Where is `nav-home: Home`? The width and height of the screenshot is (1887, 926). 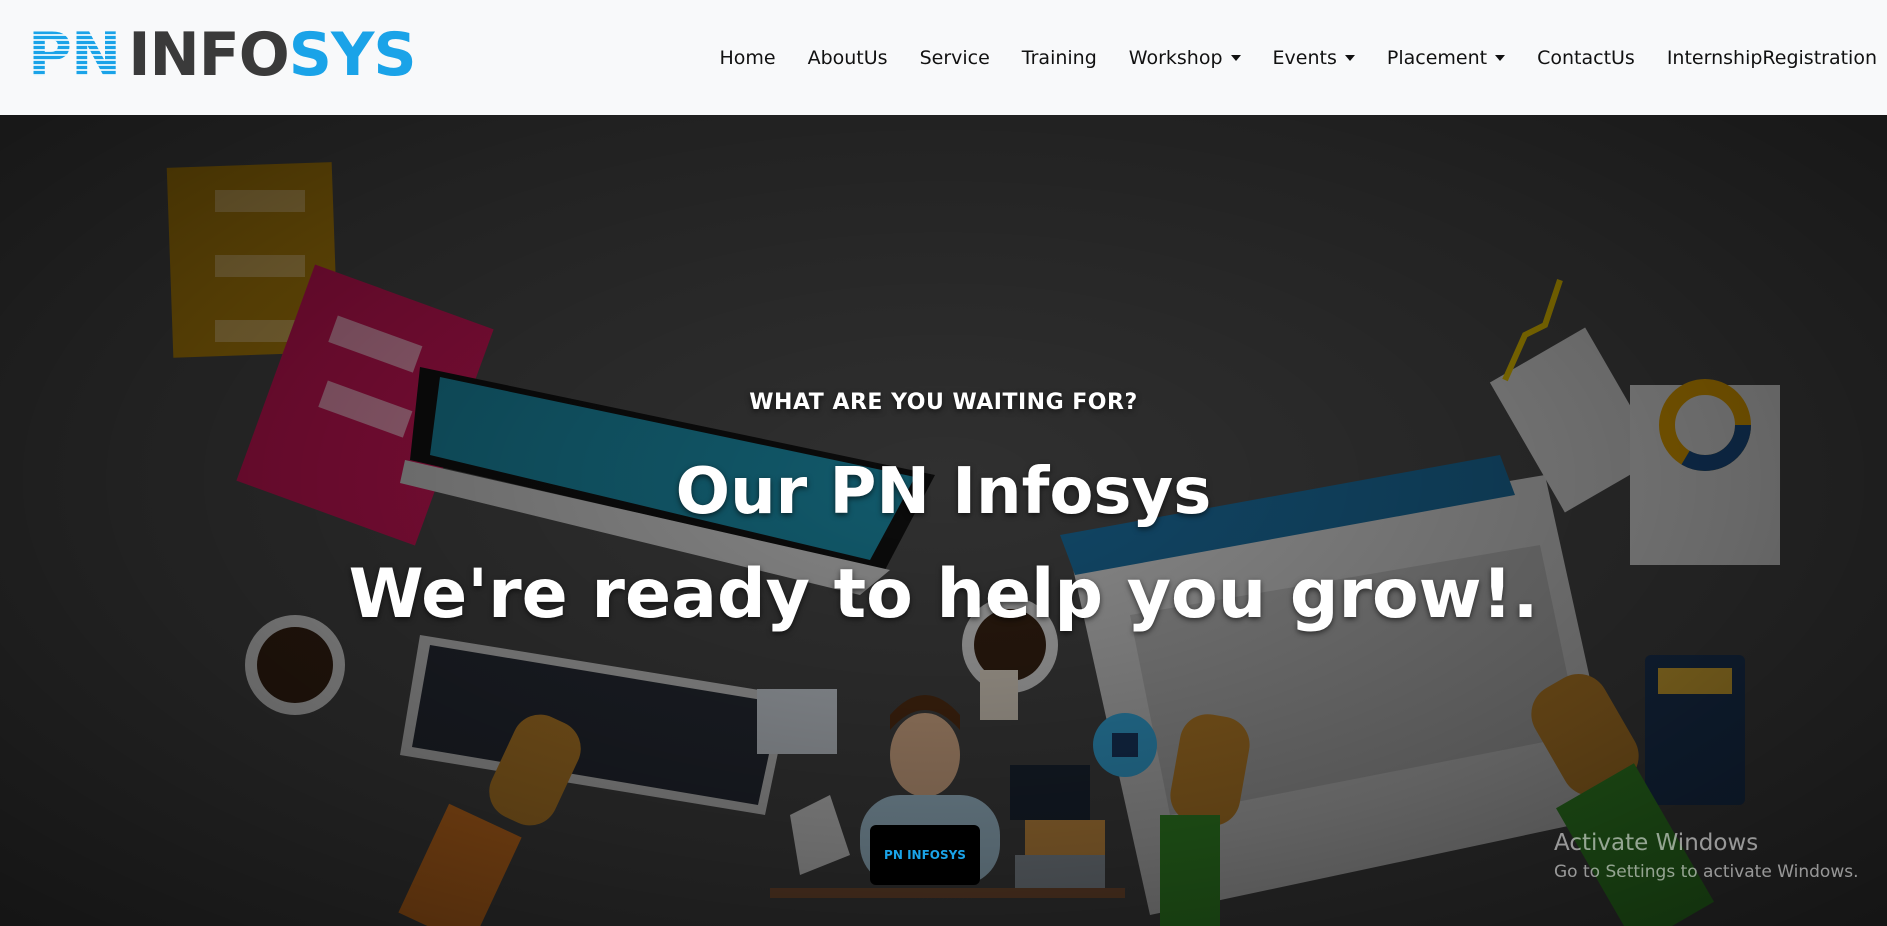 nav-home: Home is located at coordinates (747, 58).